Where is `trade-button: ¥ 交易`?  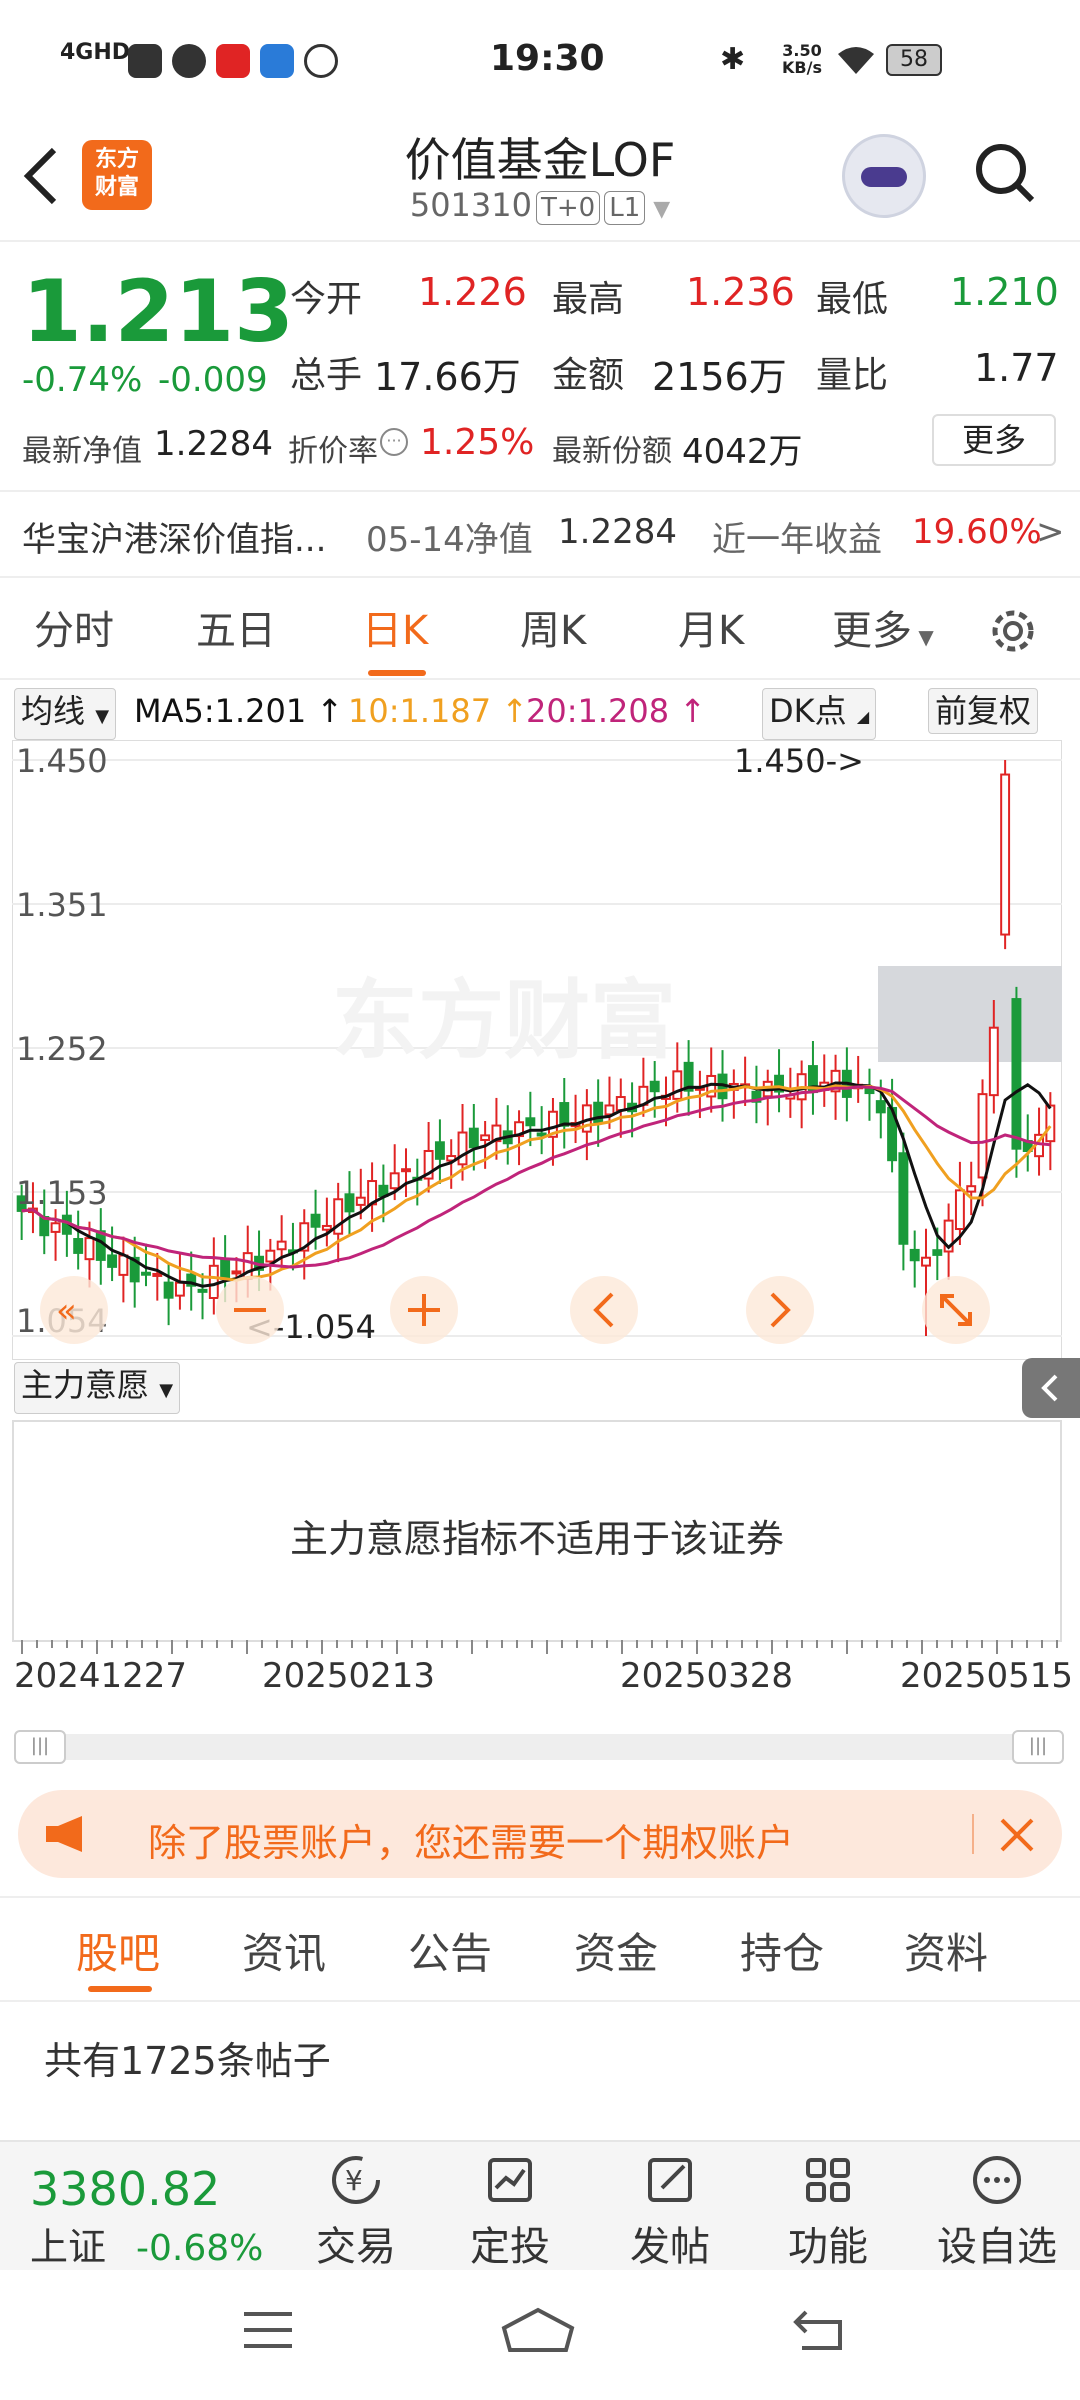 trade-button: ¥ 交易 is located at coordinates (356, 2212).